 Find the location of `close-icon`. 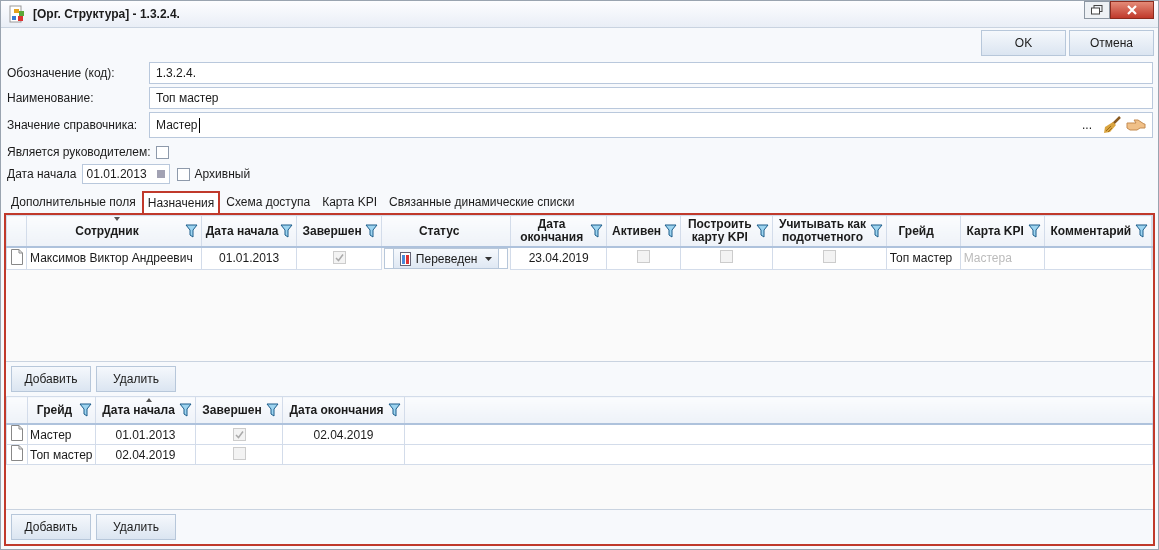

close-icon is located at coordinates (1132, 10).